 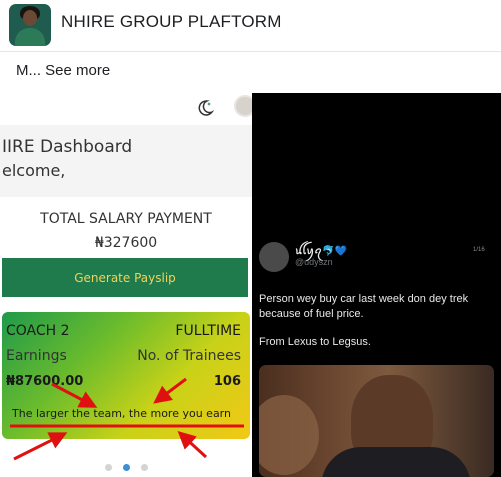 What do you see at coordinates (396, 462) in the screenshot?
I see `meme-suit` at bounding box center [396, 462].